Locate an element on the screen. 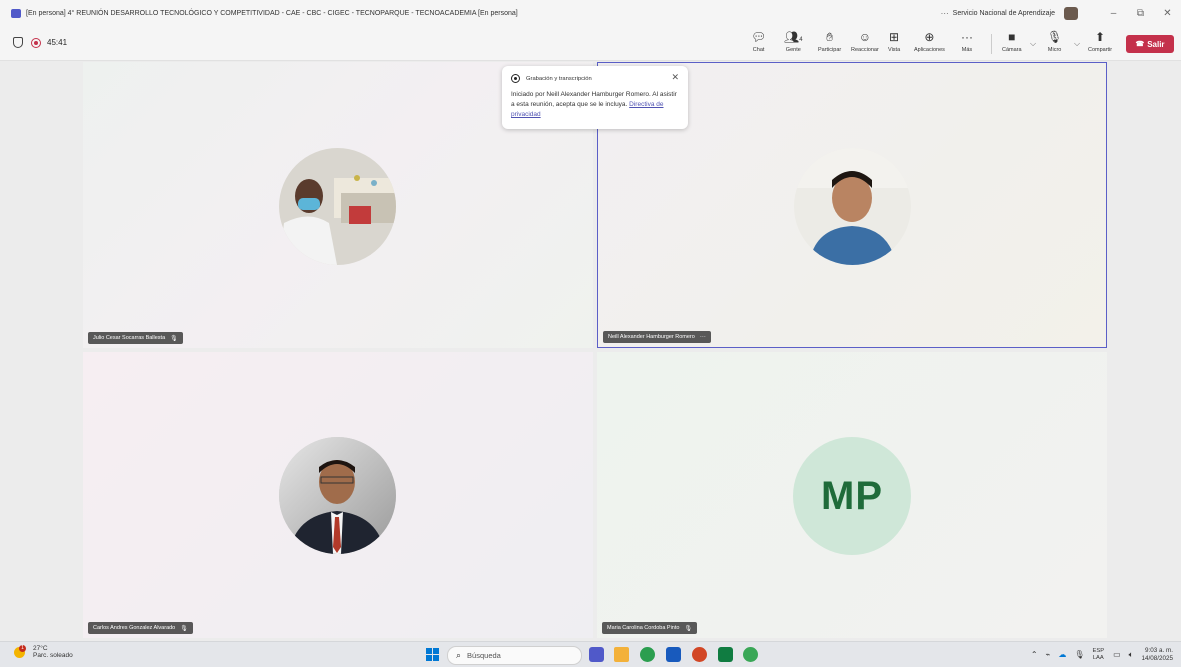 The image size is (1181, 667). mic-off-icon: 🎙︎ is located at coordinates (1055, 37).